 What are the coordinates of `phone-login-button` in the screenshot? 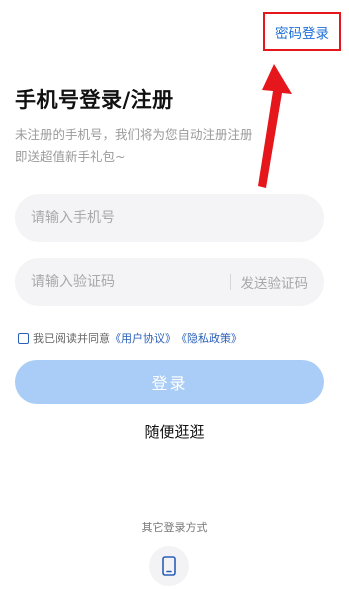 It's located at (169, 566).